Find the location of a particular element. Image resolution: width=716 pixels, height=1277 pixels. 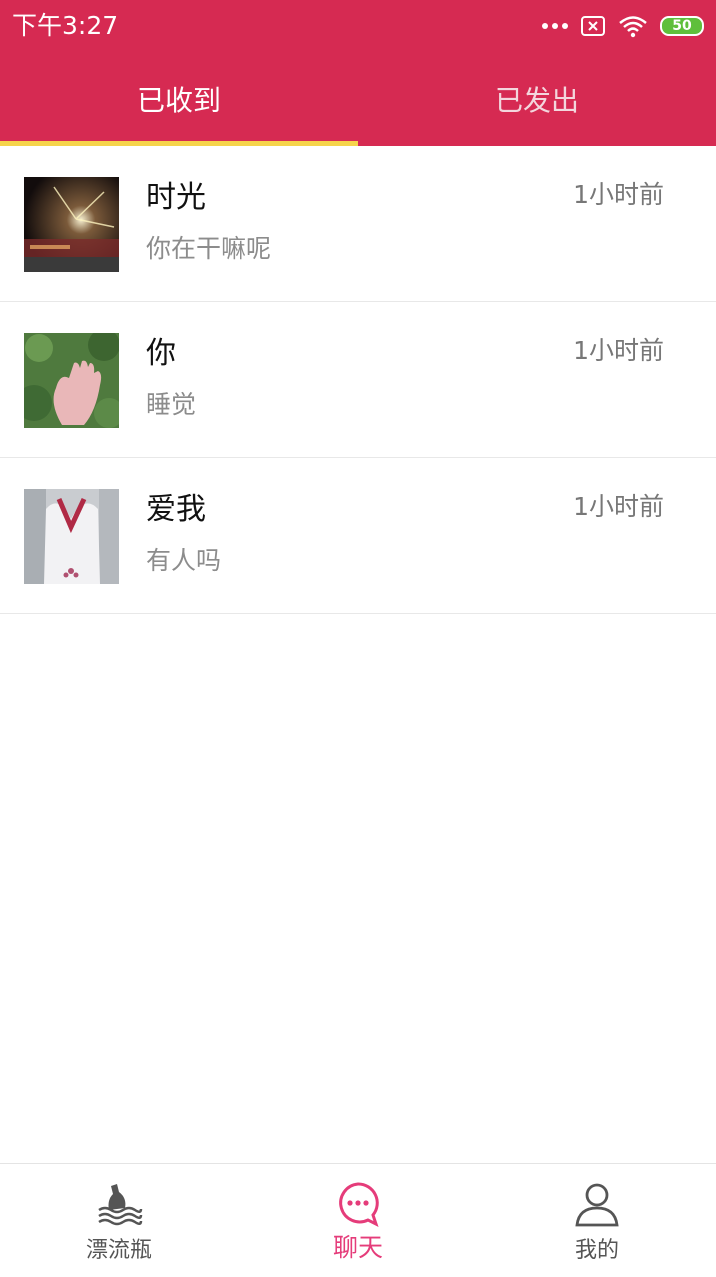

tab-received: 已收到 is located at coordinates (179, 99).